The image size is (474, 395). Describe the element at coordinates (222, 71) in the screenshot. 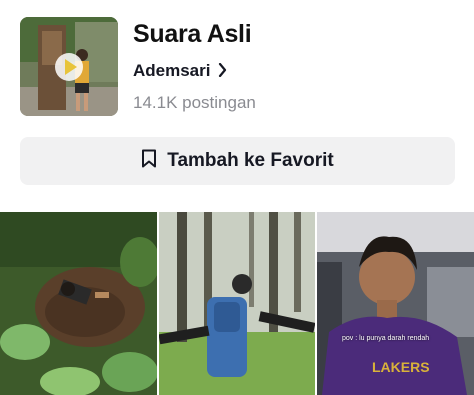

I see `chevron-right-icon` at that location.